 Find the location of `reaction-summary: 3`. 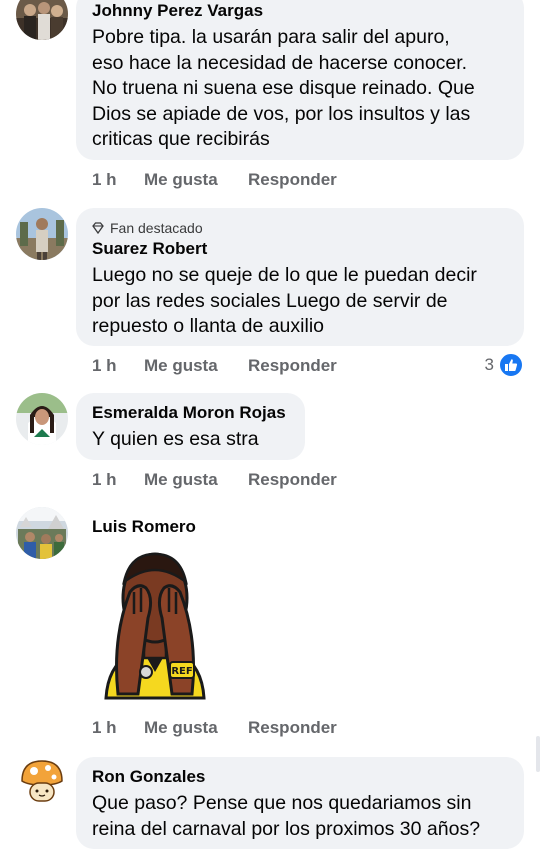

reaction-summary: 3 is located at coordinates (504, 365).